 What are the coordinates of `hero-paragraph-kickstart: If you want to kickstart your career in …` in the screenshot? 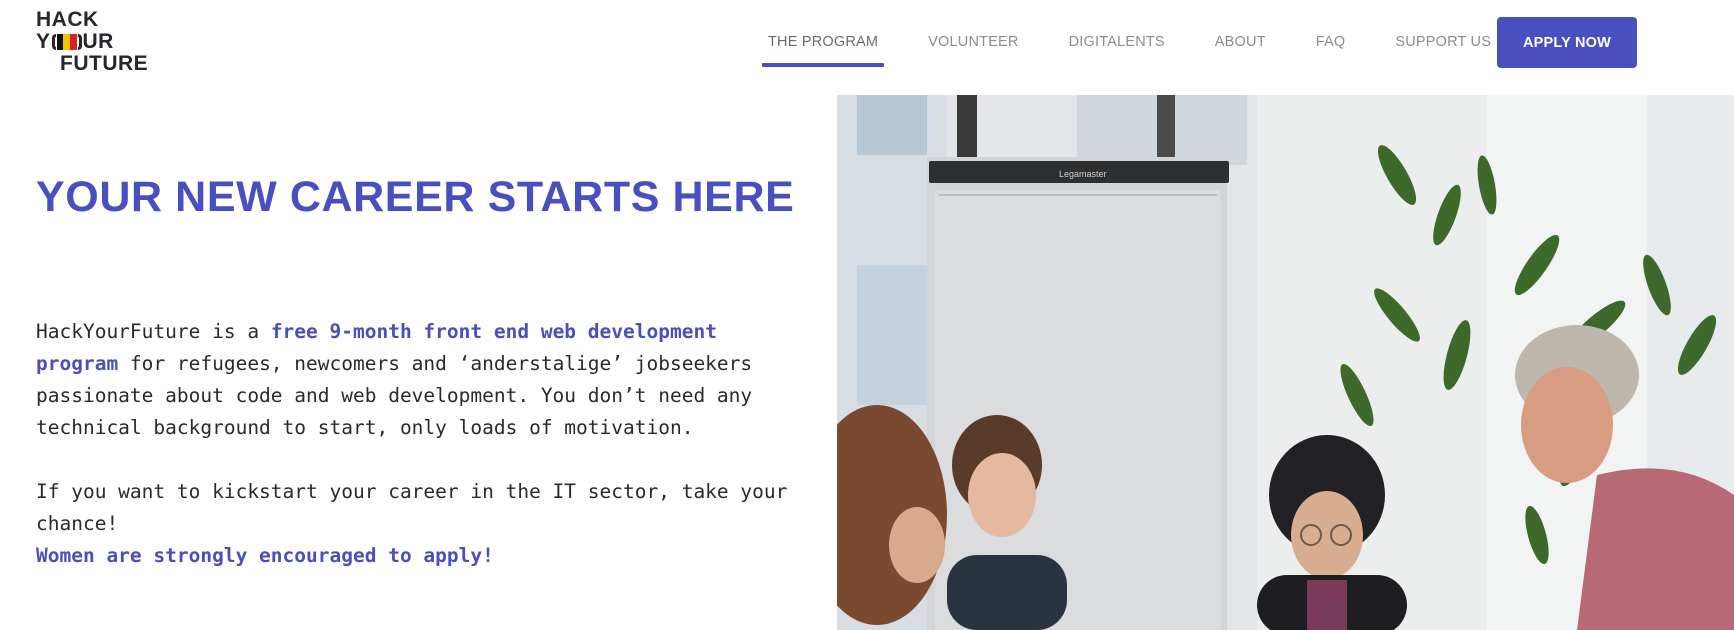 It's located at (412, 507).